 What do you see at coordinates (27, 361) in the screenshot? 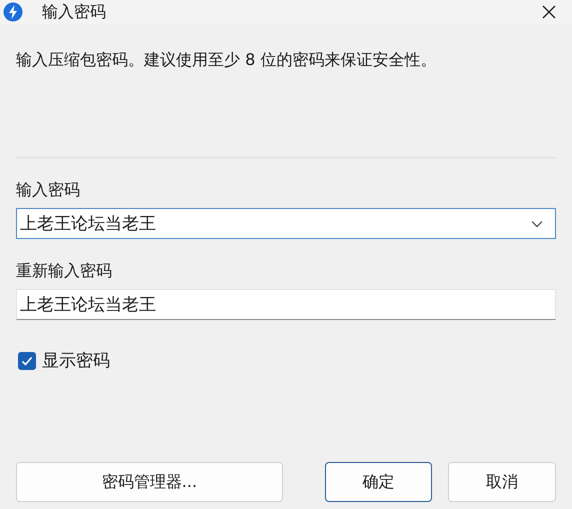
I see `checkbox` at bounding box center [27, 361].